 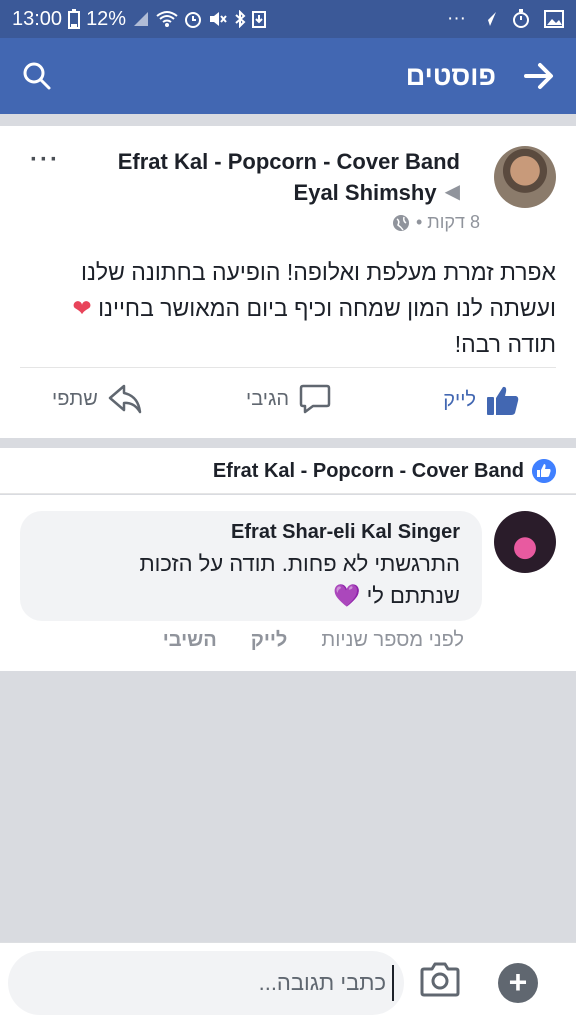 What do you see at coordinates (503, 400) in the screenshot?
I see `thumbs-up-icon` at bounding box center [503, 400].